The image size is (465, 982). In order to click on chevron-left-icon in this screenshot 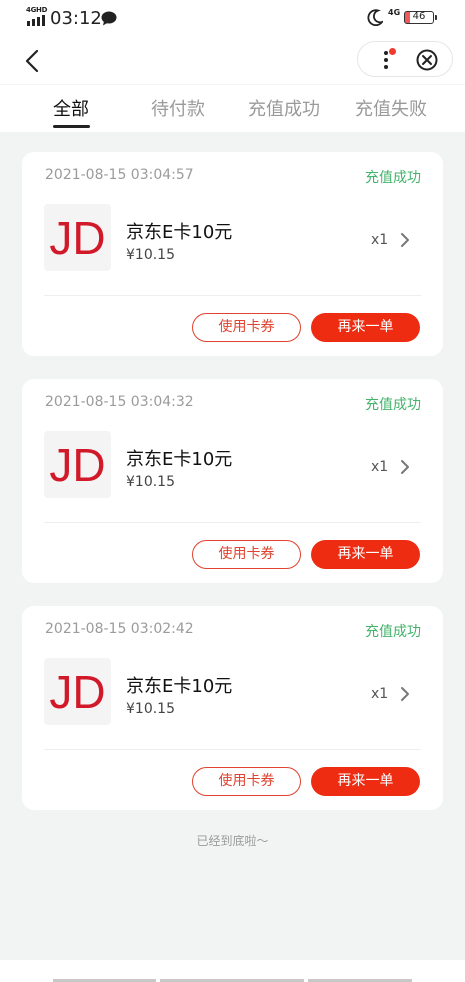, I will do `click(33, 61)`.